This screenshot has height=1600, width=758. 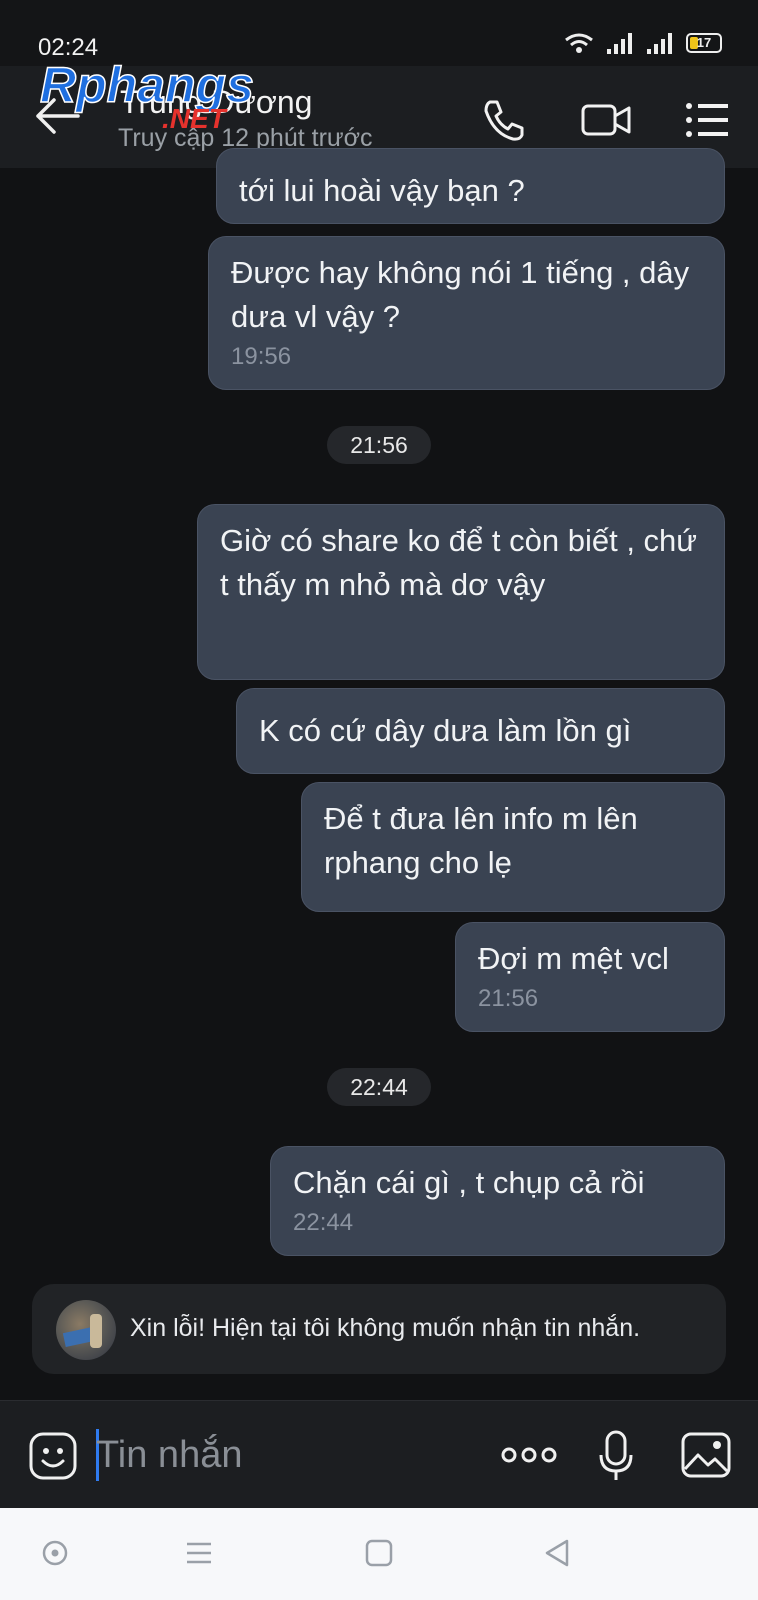 I want to click on more-dots-icon, so click(x=529, y=1455).